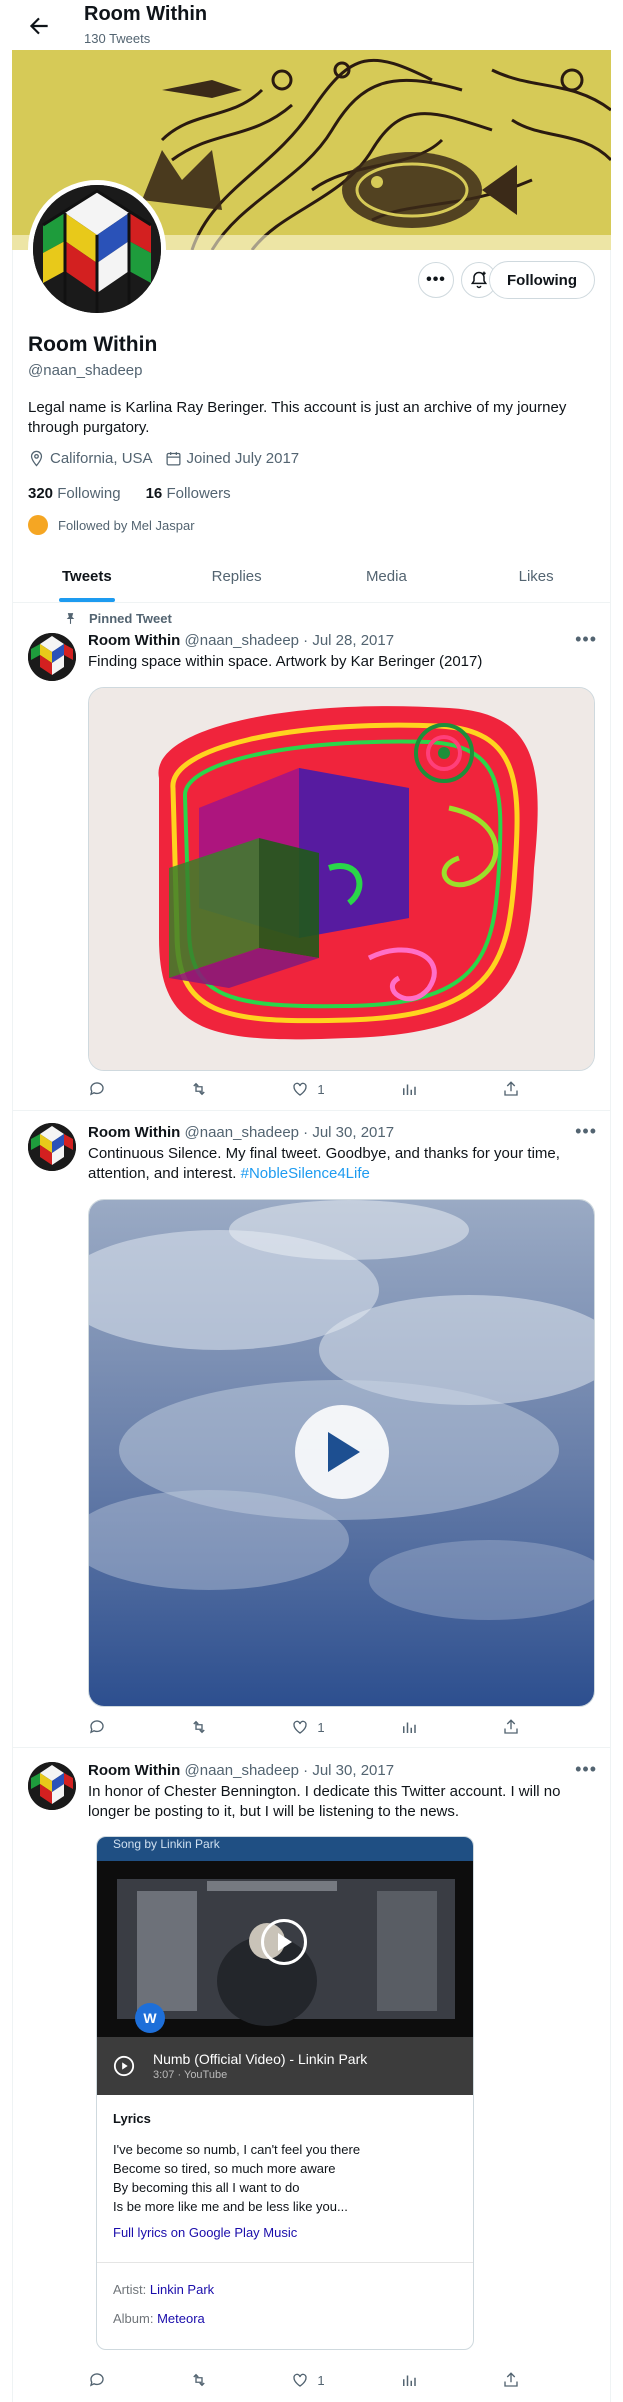 The image size is (623, 2402). Describe the element at coordinates (118, 618) in the screenshot. I see `pinned-label: Pinned Tweet` at that location.